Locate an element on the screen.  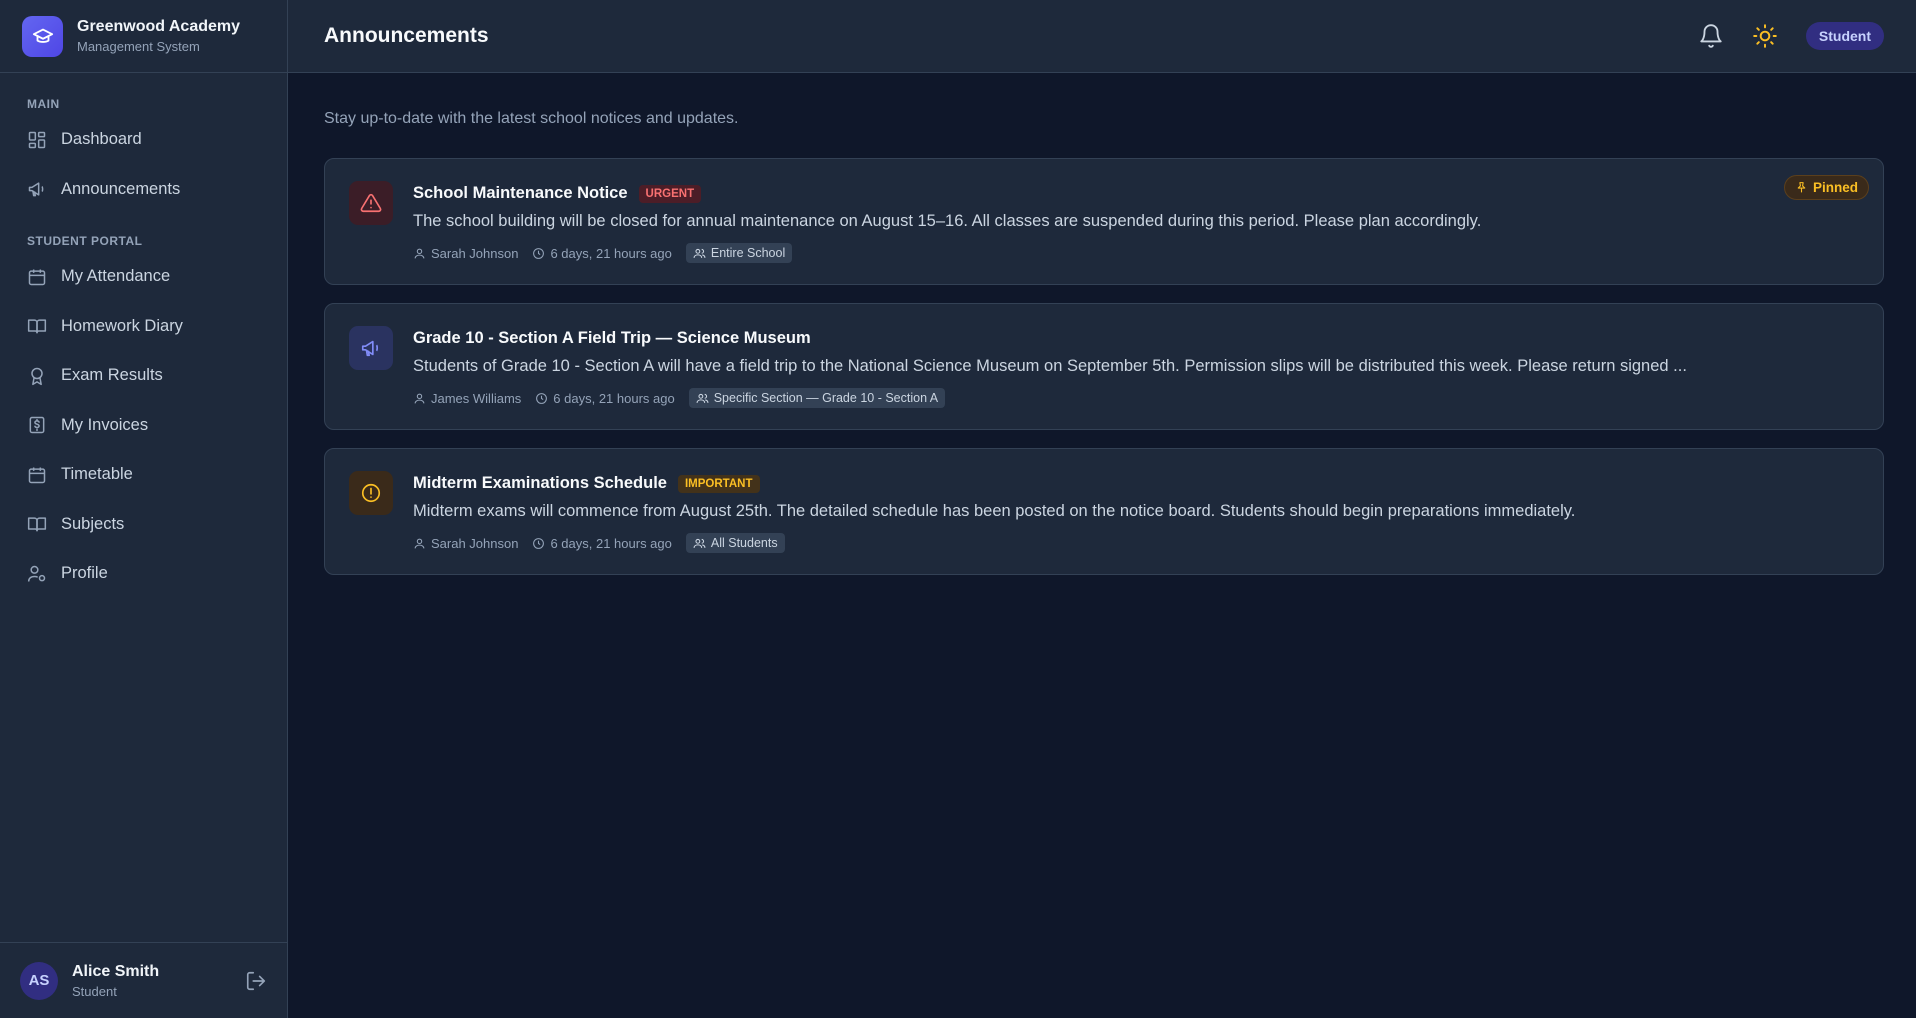
sidebar-item-label: My Invoices is located at coordinates (105, 424).